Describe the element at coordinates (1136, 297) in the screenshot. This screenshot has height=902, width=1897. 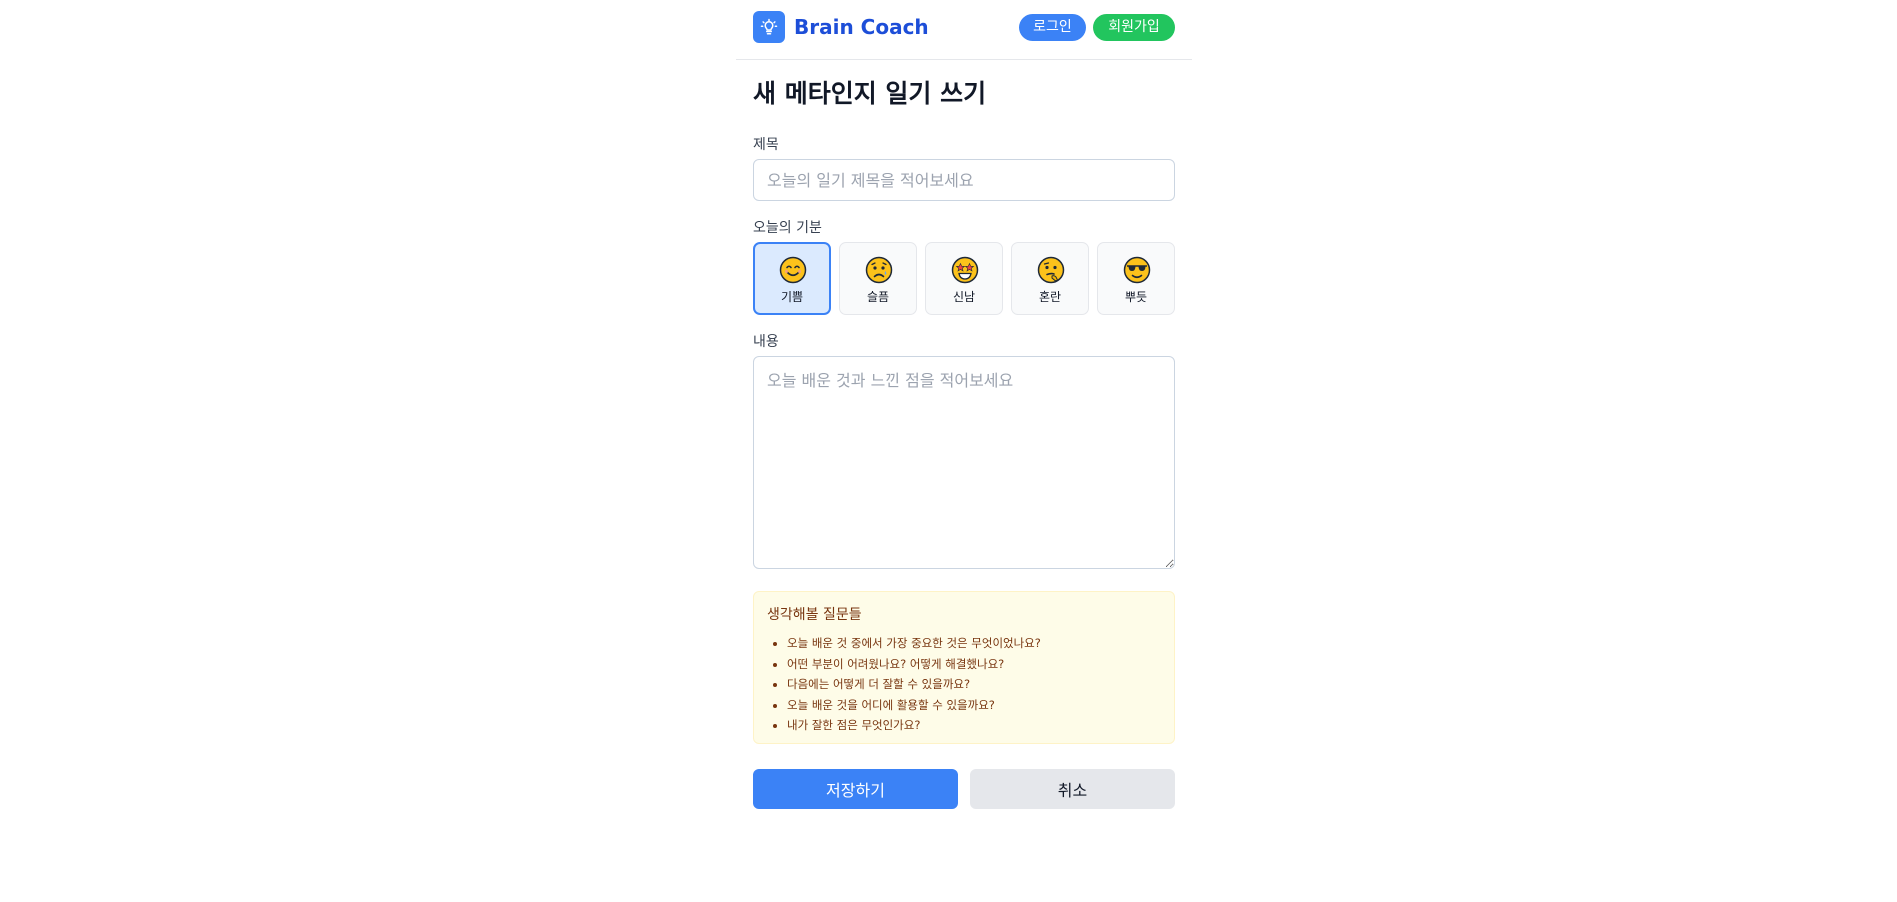
I see `mood-option-label: 뿌듯` at that location.